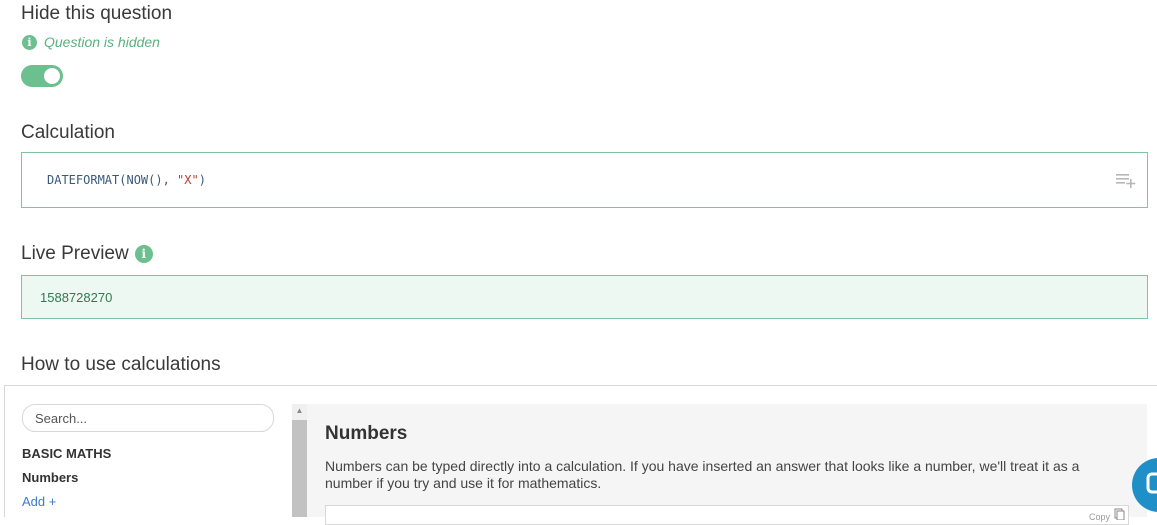  I want to click on calculation-code: DATEFORMAT(NOW(), "X"), so click(126, 180).